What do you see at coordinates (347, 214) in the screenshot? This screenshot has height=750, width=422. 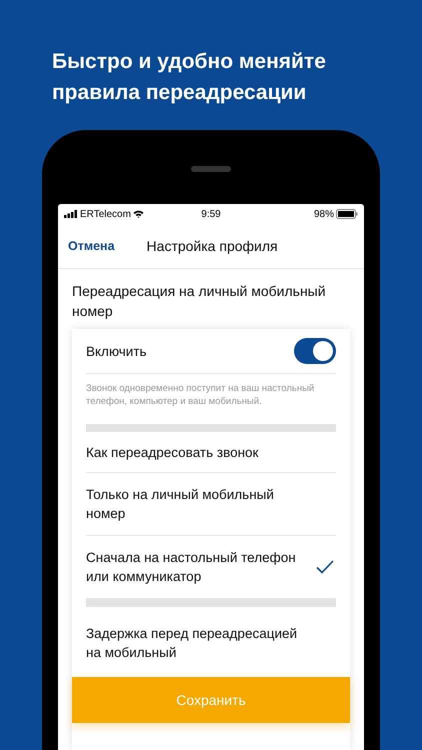 I see `battery-icon` at bounding box center [347, 214].